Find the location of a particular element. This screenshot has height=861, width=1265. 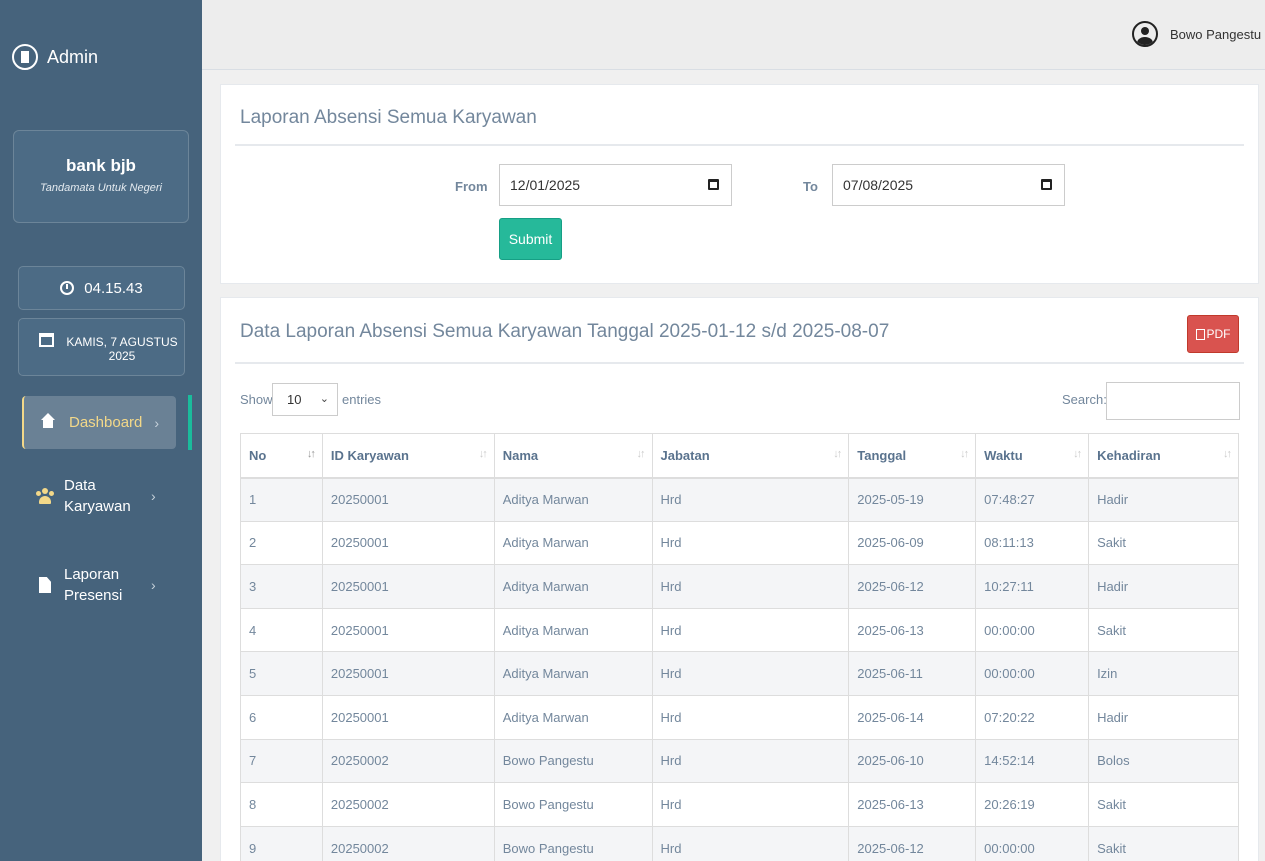

current-date: KAMIS, 7 AGUSTUS 2025 is located at coordinates (122, 349).